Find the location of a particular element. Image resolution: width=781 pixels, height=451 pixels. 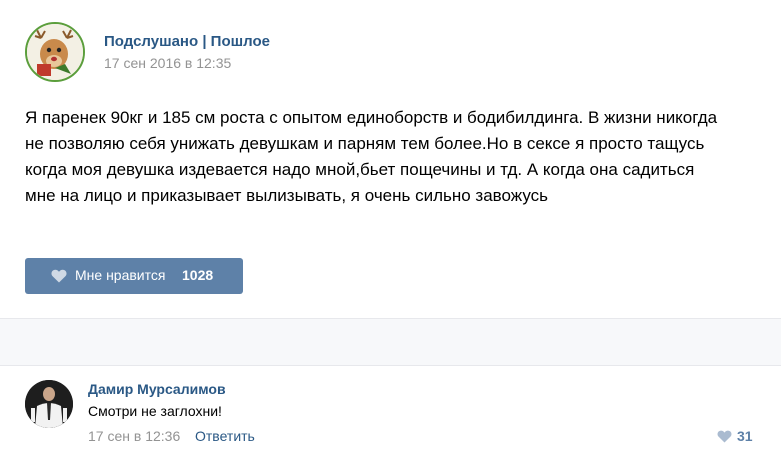

post-author-link: Подслушано | Пошлое is located at coordinates (187, 41).